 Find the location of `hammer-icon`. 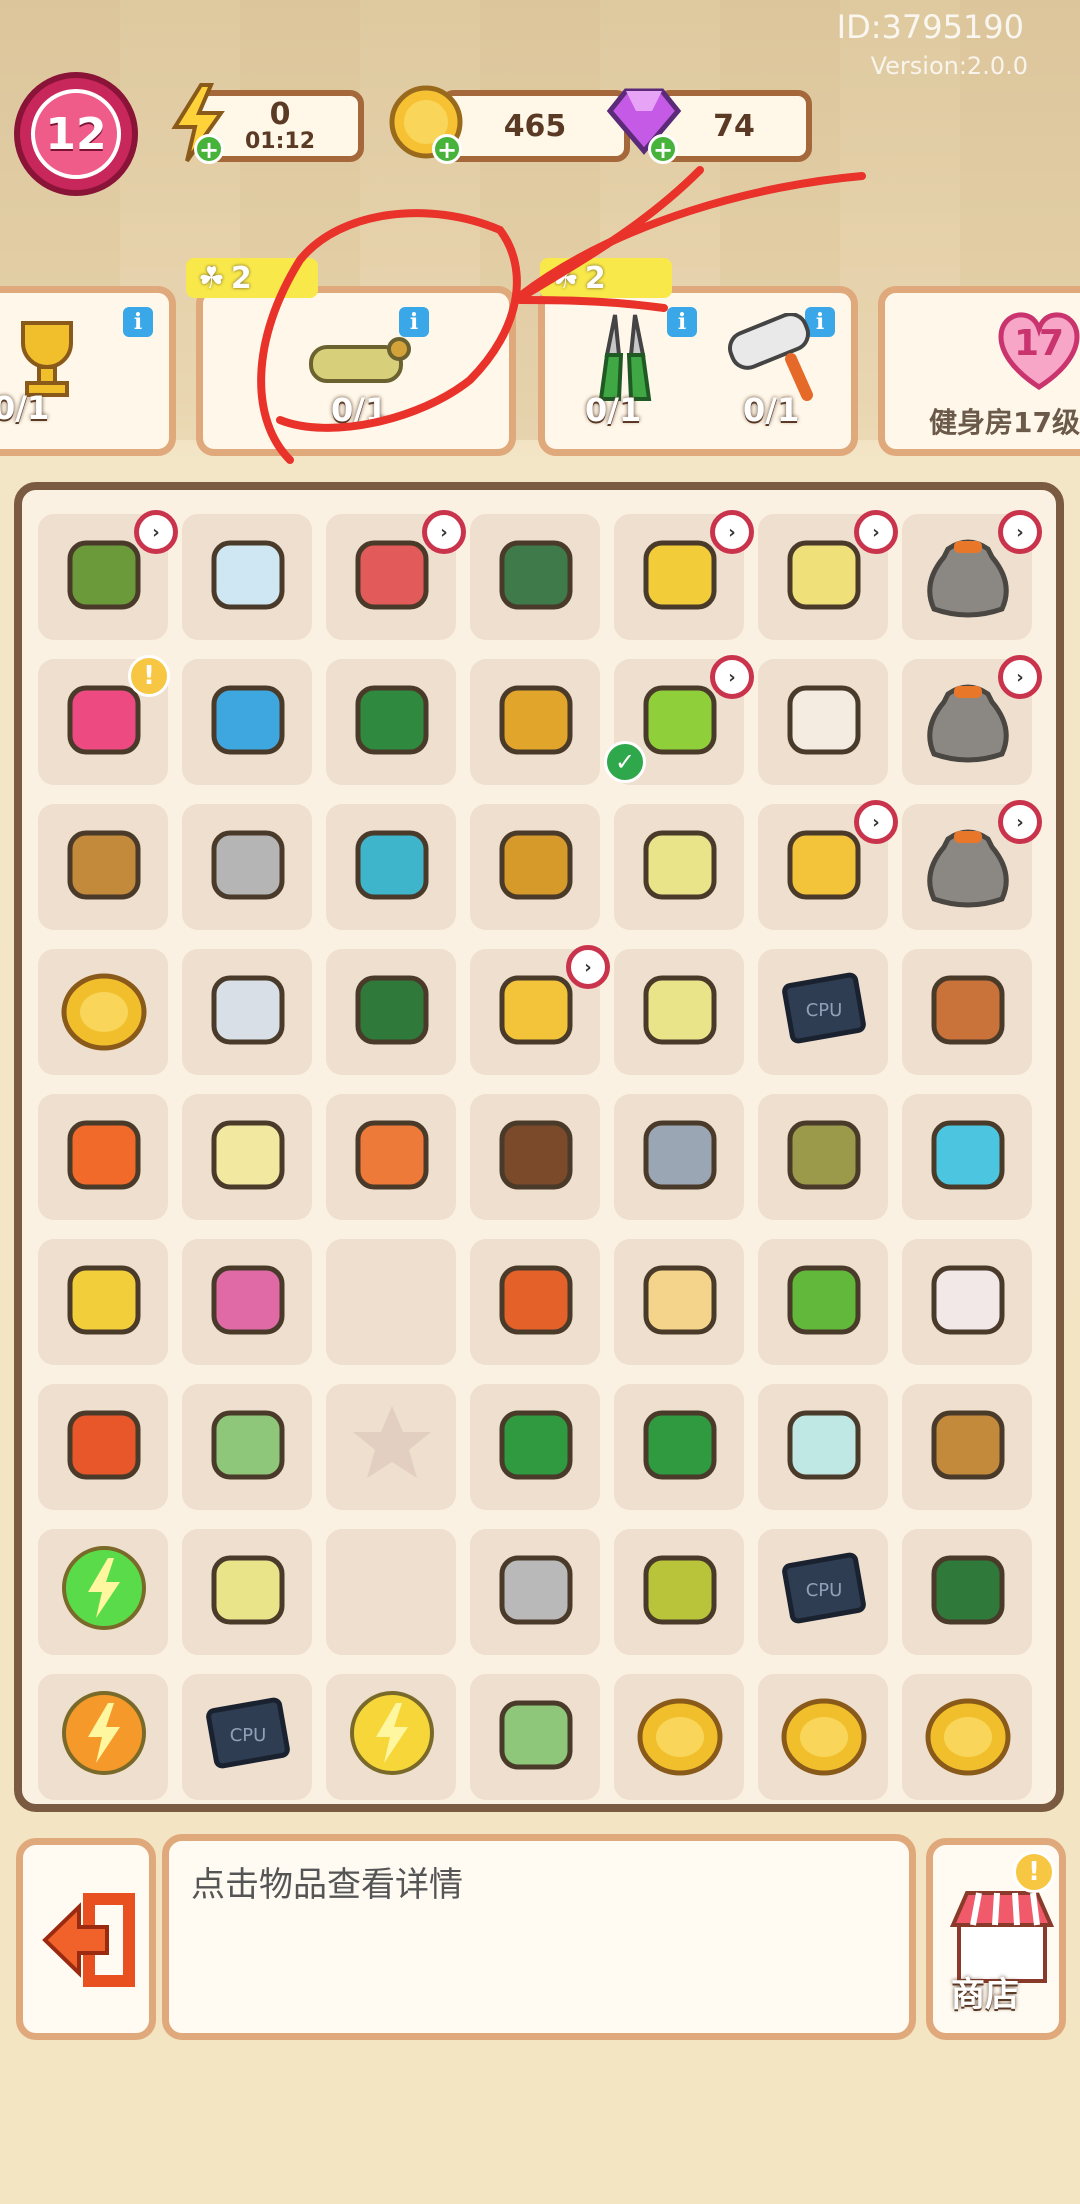

hammer-icon is located at coordinates (248, 863).